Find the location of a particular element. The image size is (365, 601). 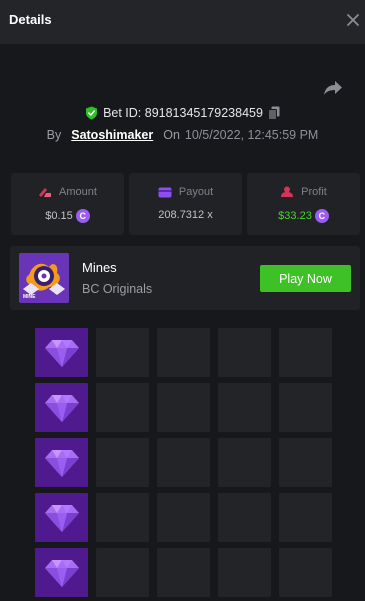

stat-amount: Amount $0.15 C is located at coordinates (67, 204).